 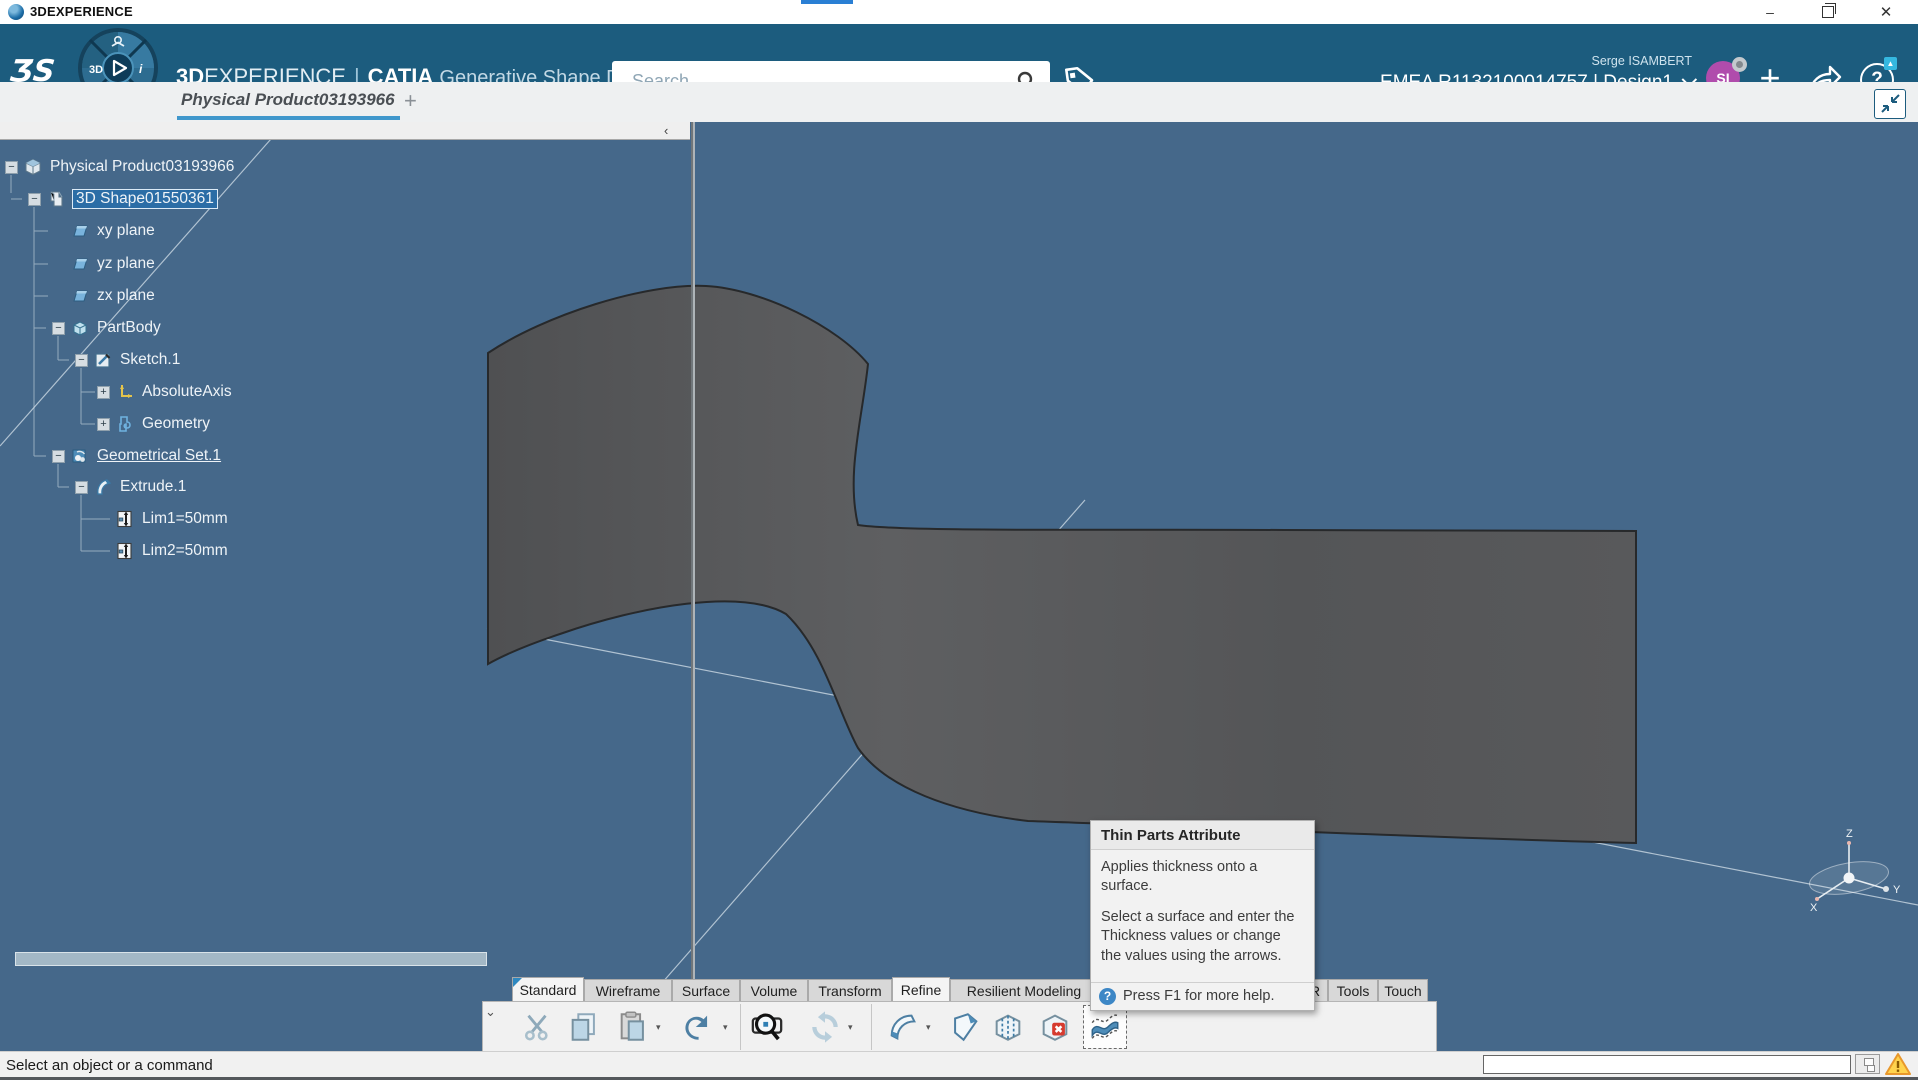 I want to click on tree-item-geometry: + Geometry, so click(x=153, y=424).